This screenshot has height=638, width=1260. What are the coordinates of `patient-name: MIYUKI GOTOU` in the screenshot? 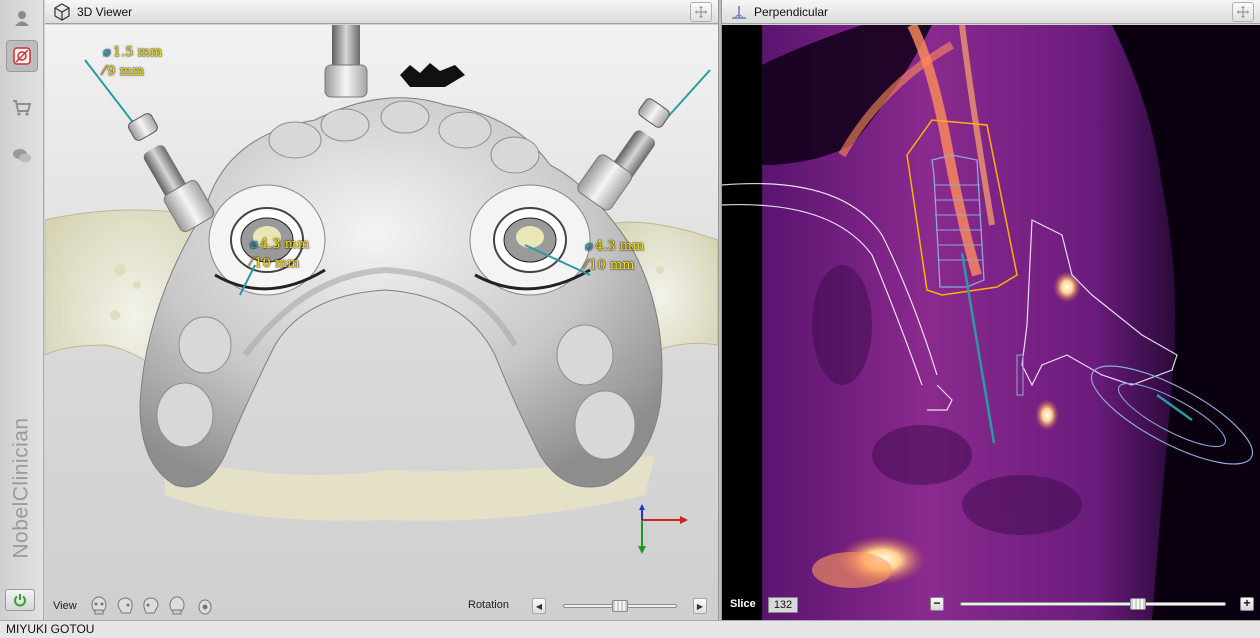 It's located at (50, 629).